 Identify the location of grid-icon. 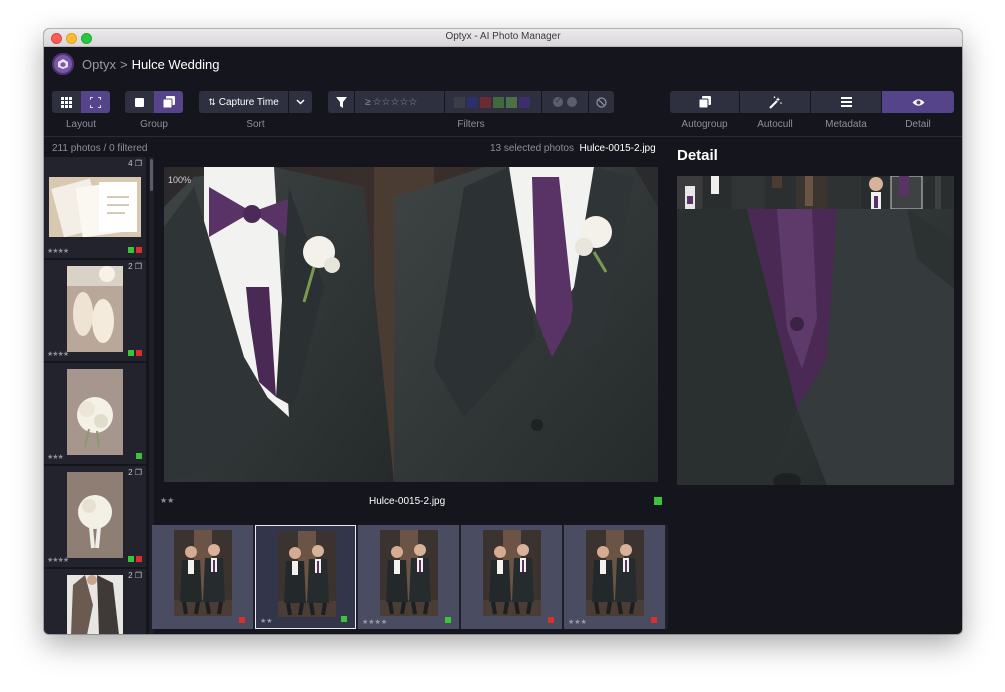
(66, 102).